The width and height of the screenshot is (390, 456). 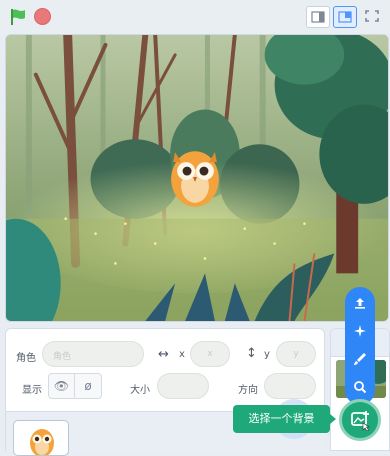 I want to click on horizontal-arrow-icon: ↔, so click(x=163, y=354).